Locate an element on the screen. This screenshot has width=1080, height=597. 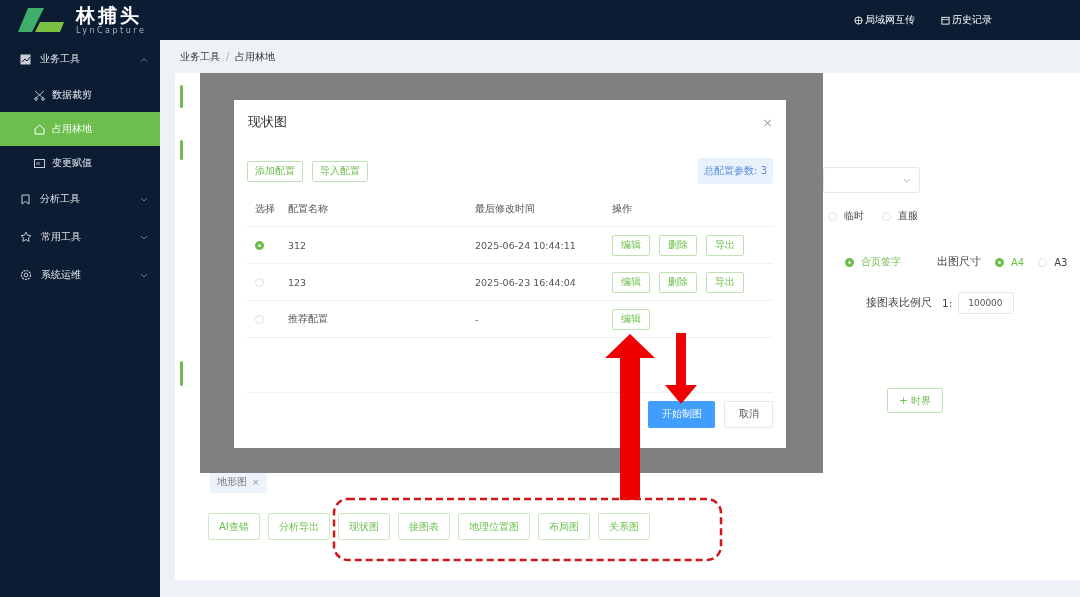
table-cell-text: 推荐配置 is located at coordinates (308, 319).